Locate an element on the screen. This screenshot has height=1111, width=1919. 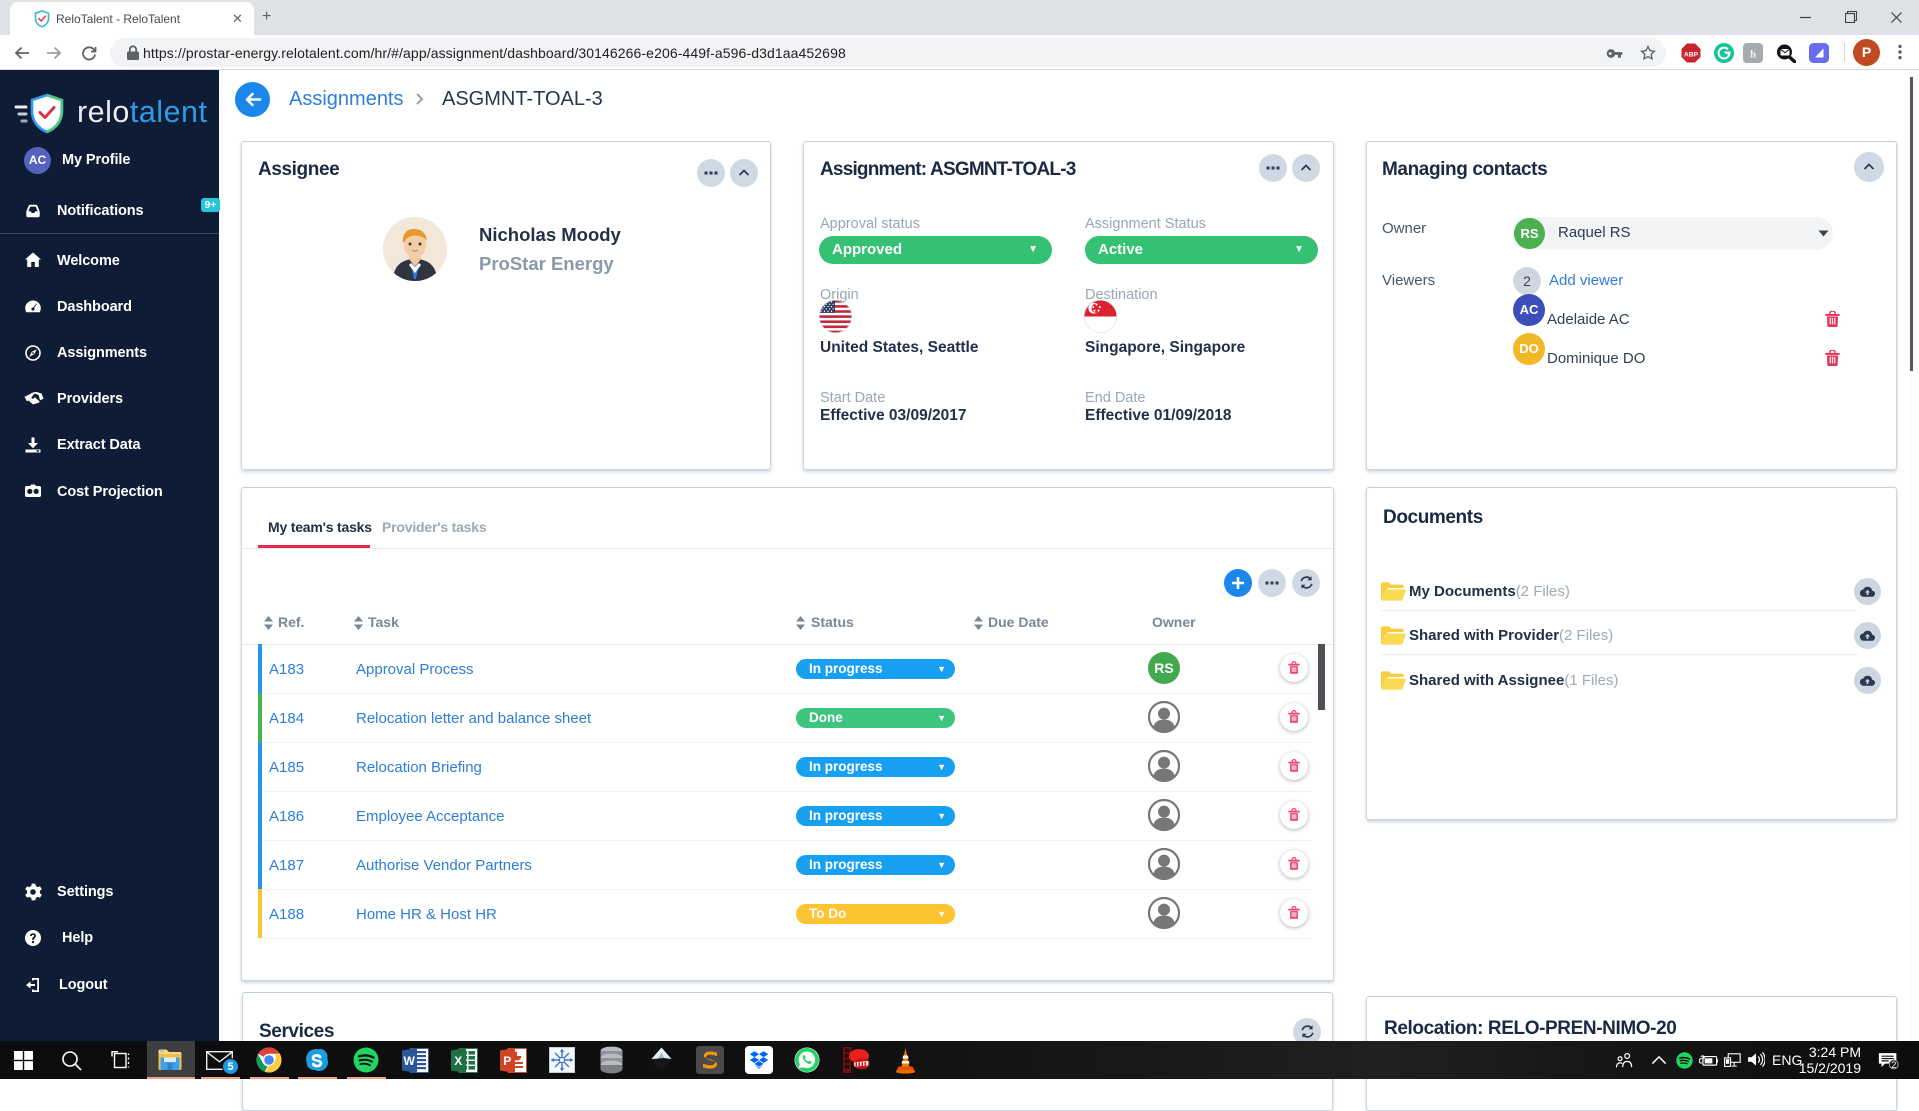
svg-text: h is located at coordinates (1753, 55).